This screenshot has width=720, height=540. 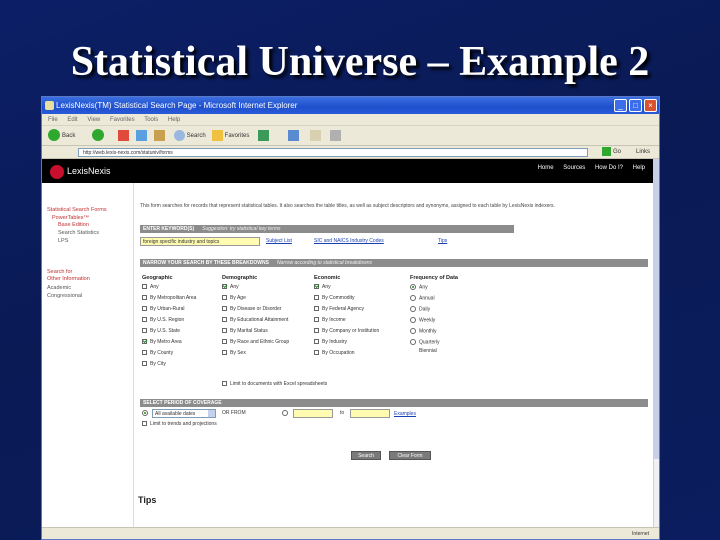 I want to click on freq-option: Annual, so click(x=422, y=298).